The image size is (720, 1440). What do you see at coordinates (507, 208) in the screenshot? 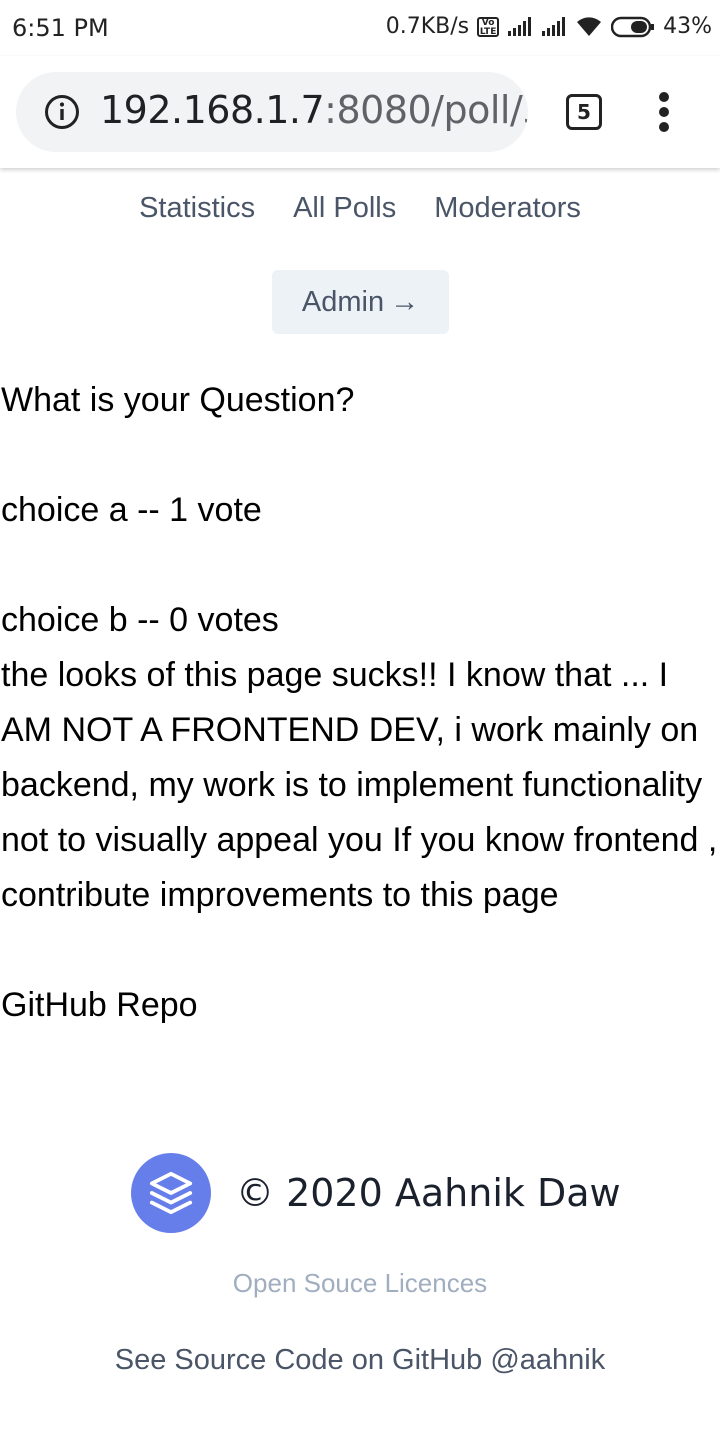
I see `nav-moderators-link: Moderators` at bounding box center [507, 208].